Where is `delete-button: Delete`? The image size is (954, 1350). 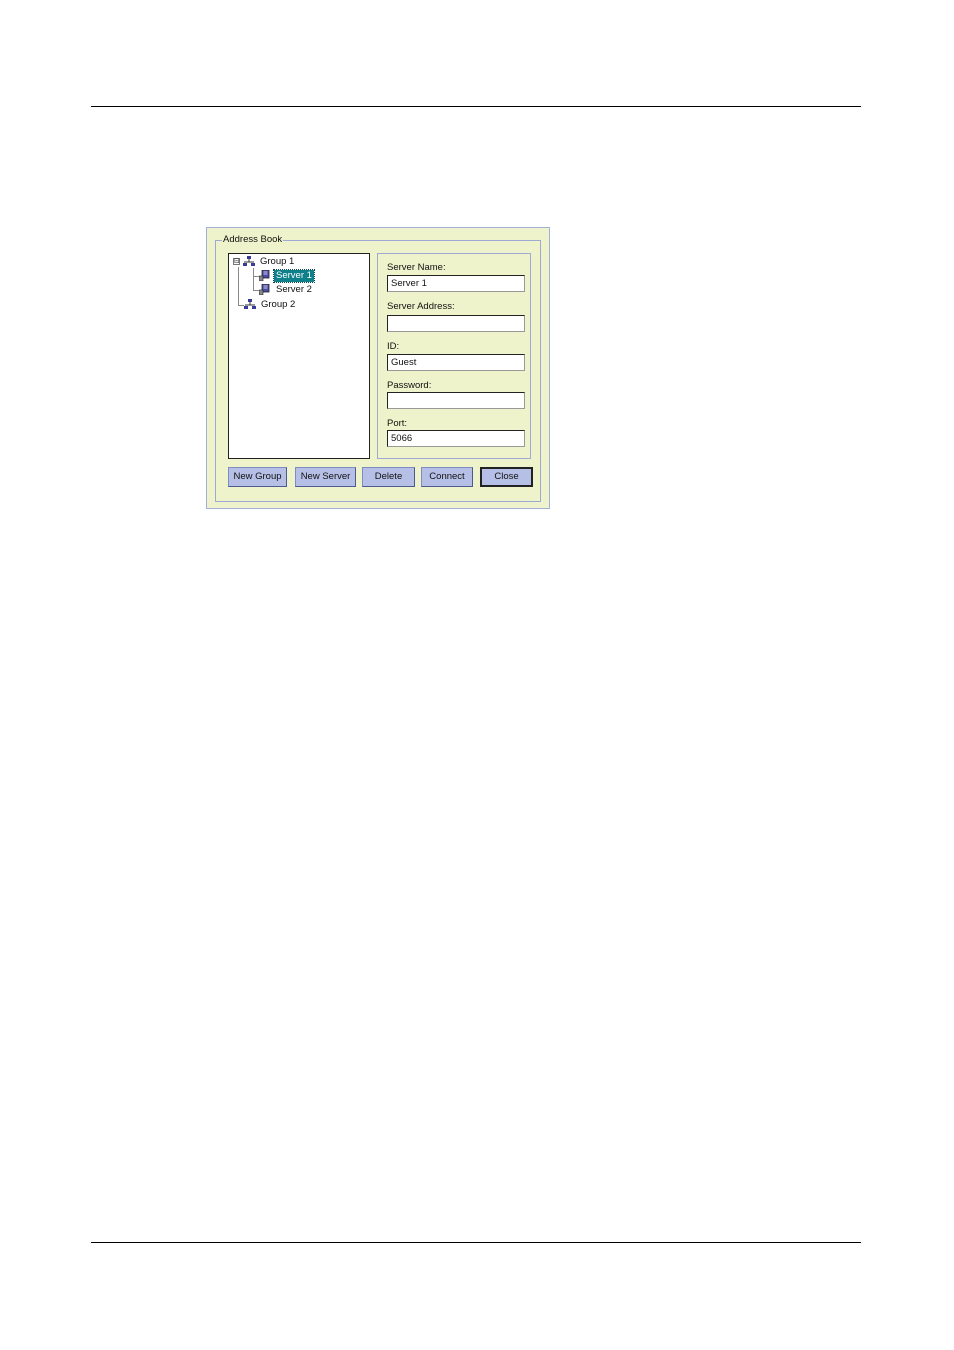 delete-button: Delete is located at coordinates (388, 477).